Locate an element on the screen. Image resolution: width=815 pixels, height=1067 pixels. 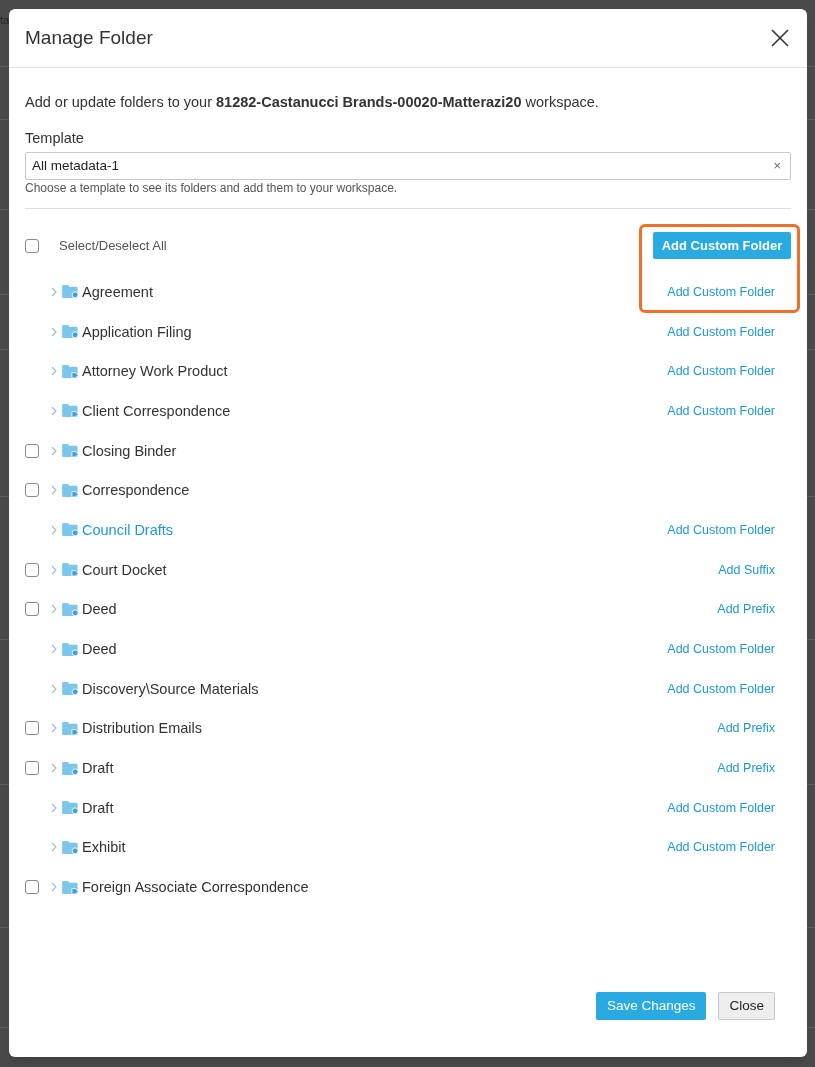
template-select: All metadata-1 × is located at coordinates (408, 166).